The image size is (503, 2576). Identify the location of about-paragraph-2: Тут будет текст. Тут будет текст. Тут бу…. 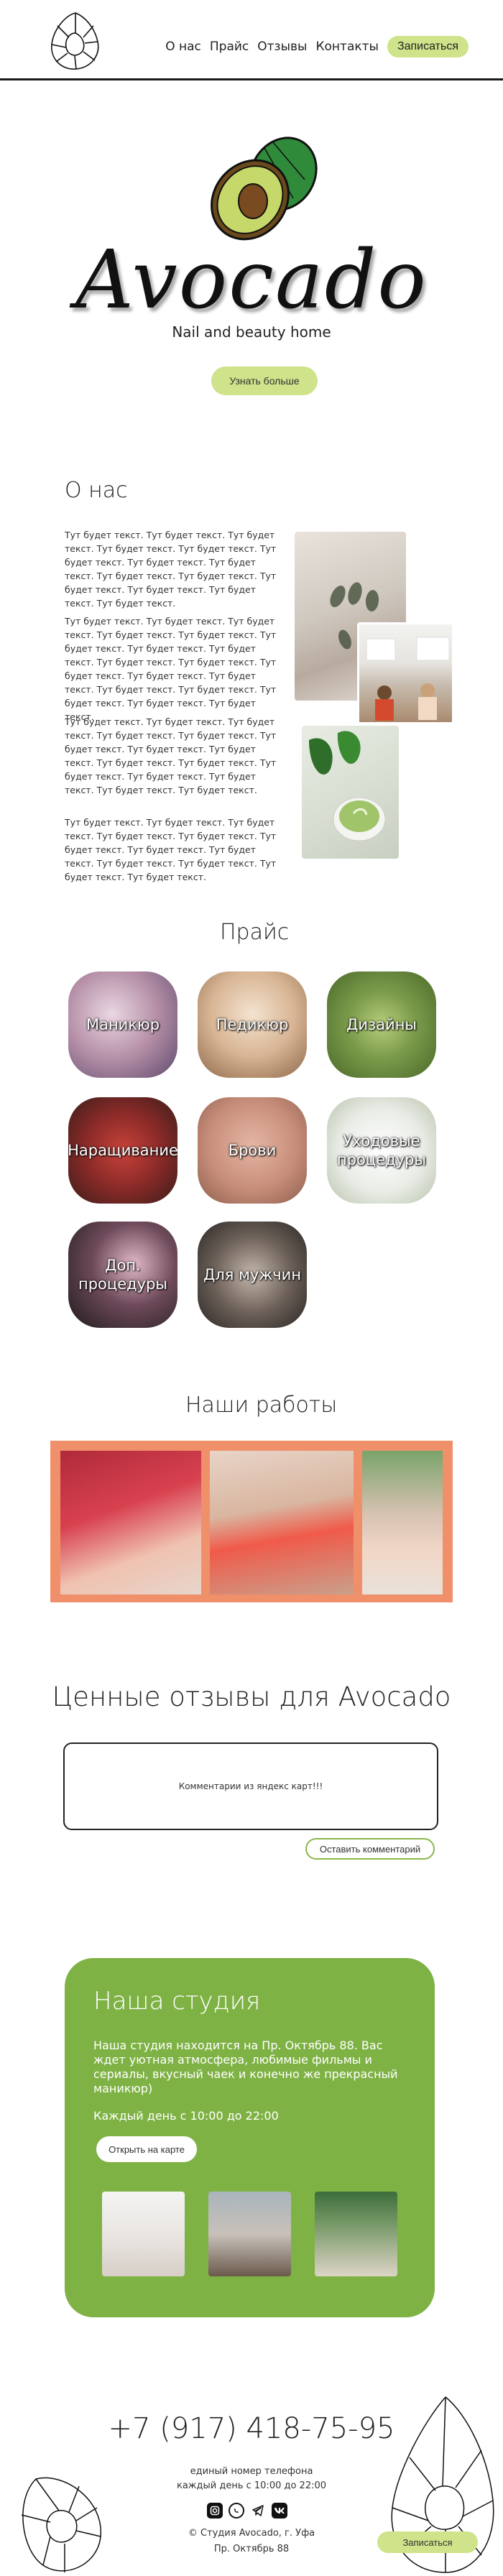
(171, 669).